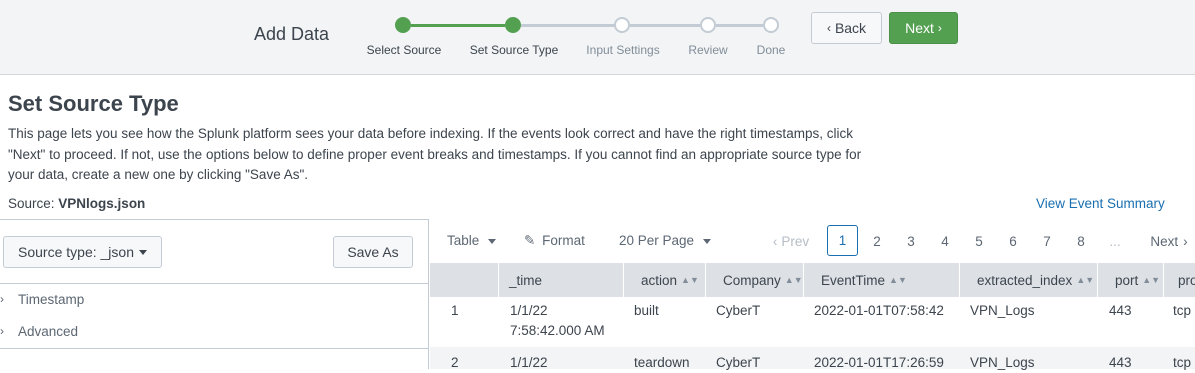  I want to click on column-label: EventTime, so click(853, 280).